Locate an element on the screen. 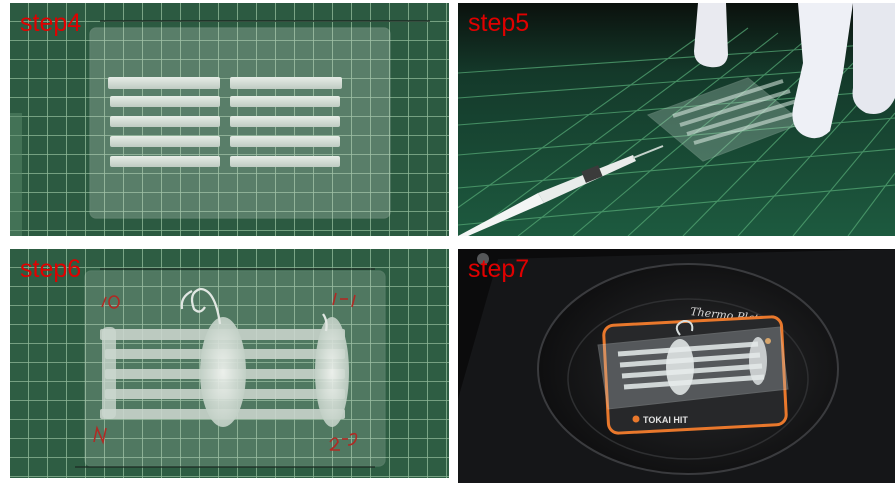  step4-label: step4 is located at coordinates (51, 23).